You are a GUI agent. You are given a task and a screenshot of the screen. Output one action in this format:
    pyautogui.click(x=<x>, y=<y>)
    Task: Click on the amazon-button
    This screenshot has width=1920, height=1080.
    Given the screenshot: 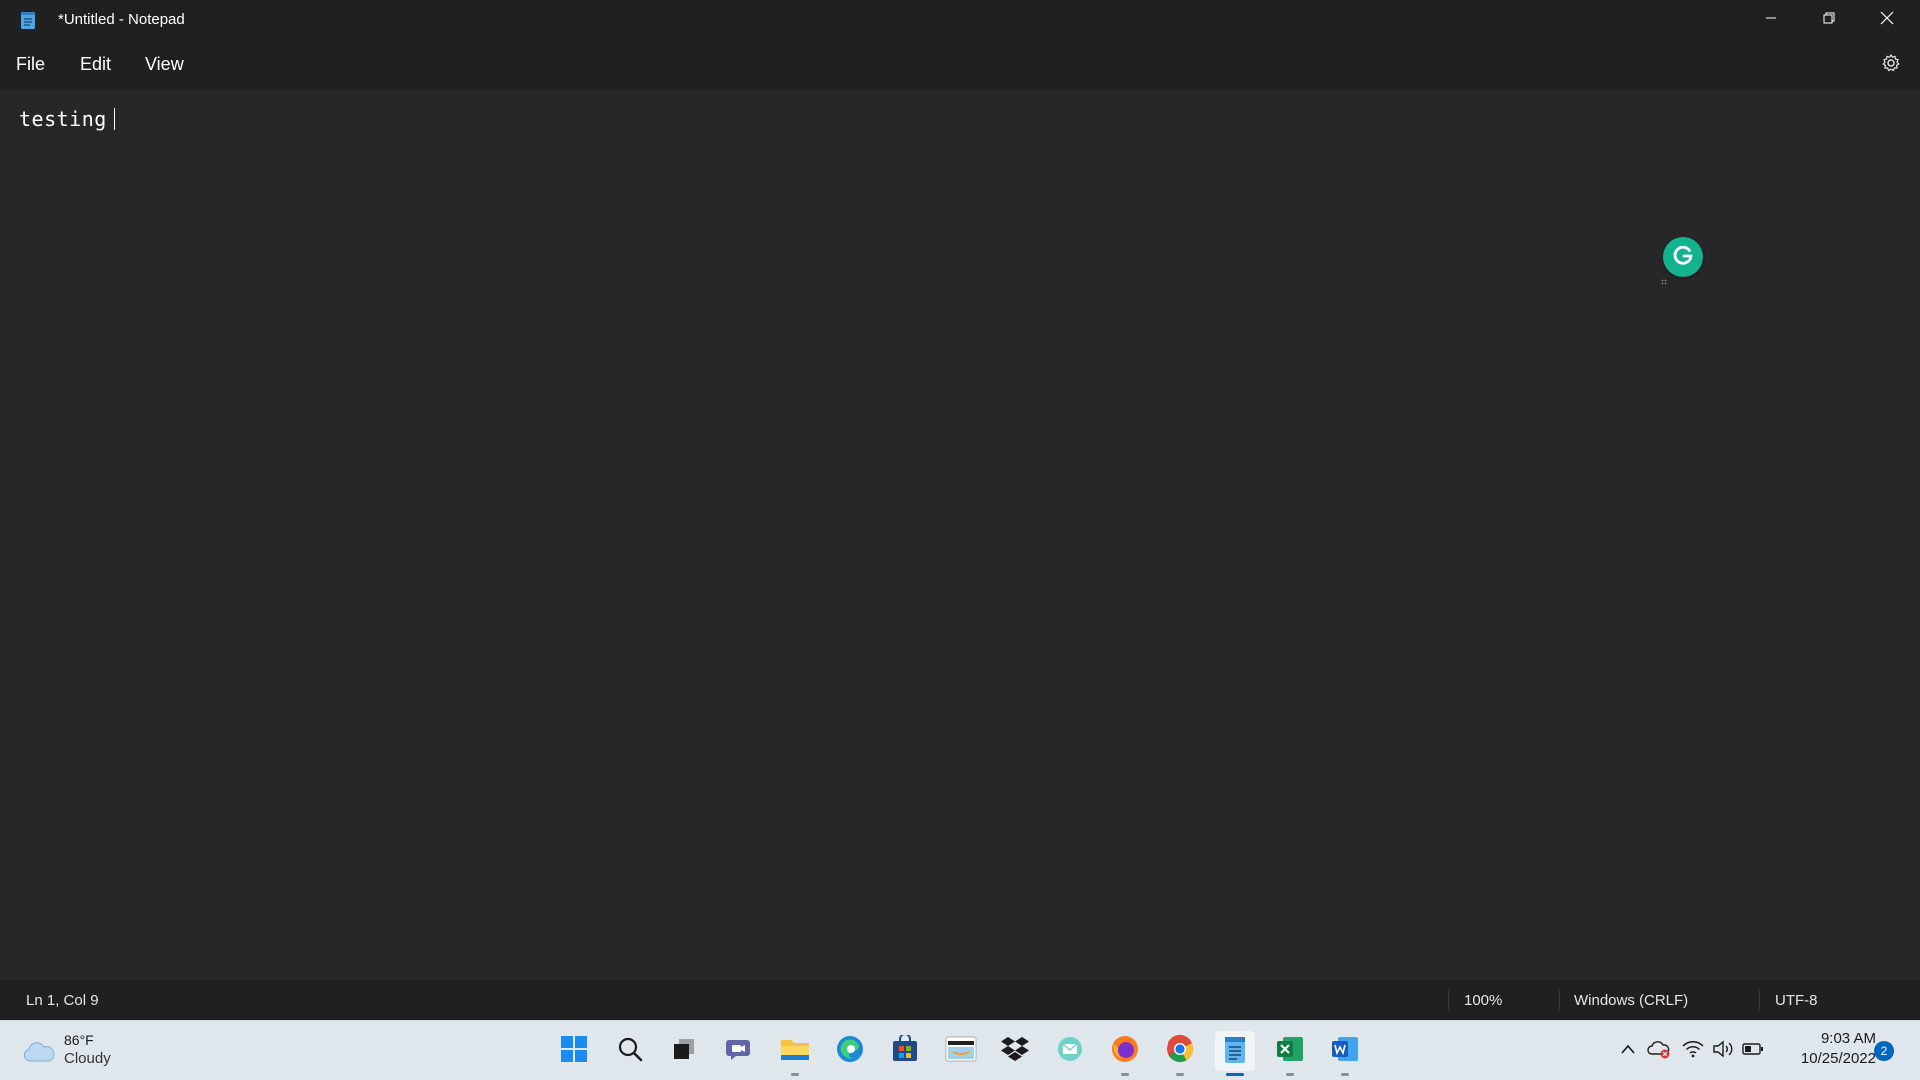 What is the action you would take?
    pyautogui.click(x=961, y=1051)
    